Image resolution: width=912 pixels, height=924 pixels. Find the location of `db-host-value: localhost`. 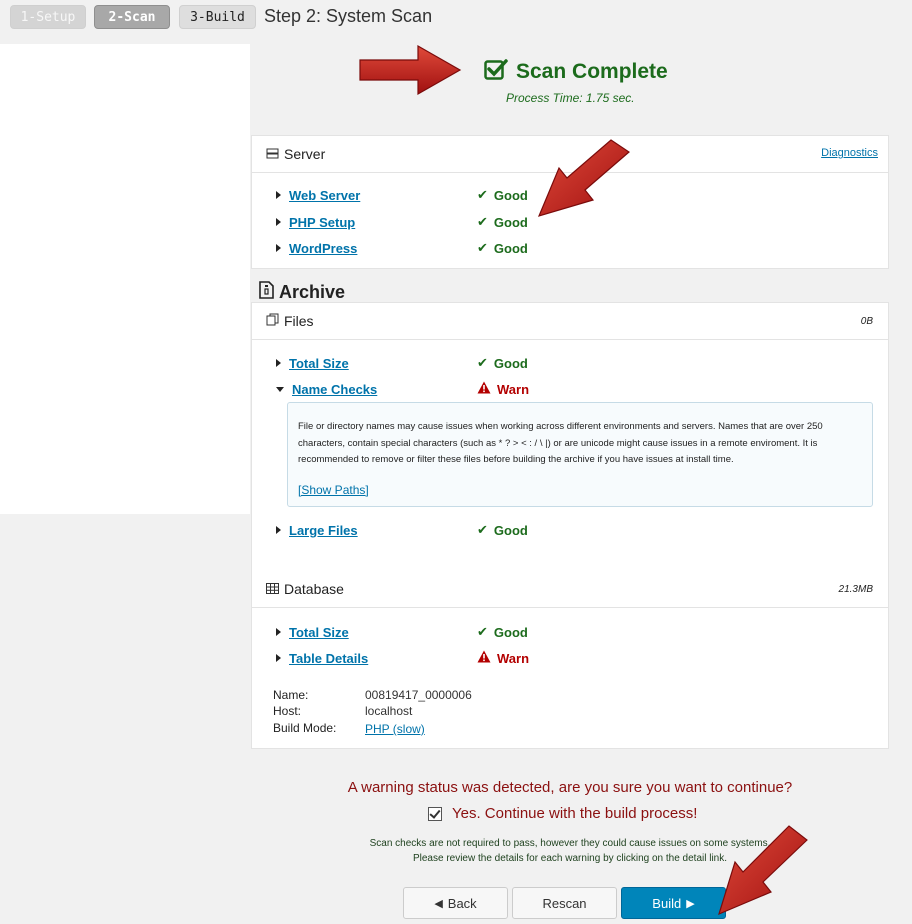

db-host-value: localhost is located at coordinates (389, 711).